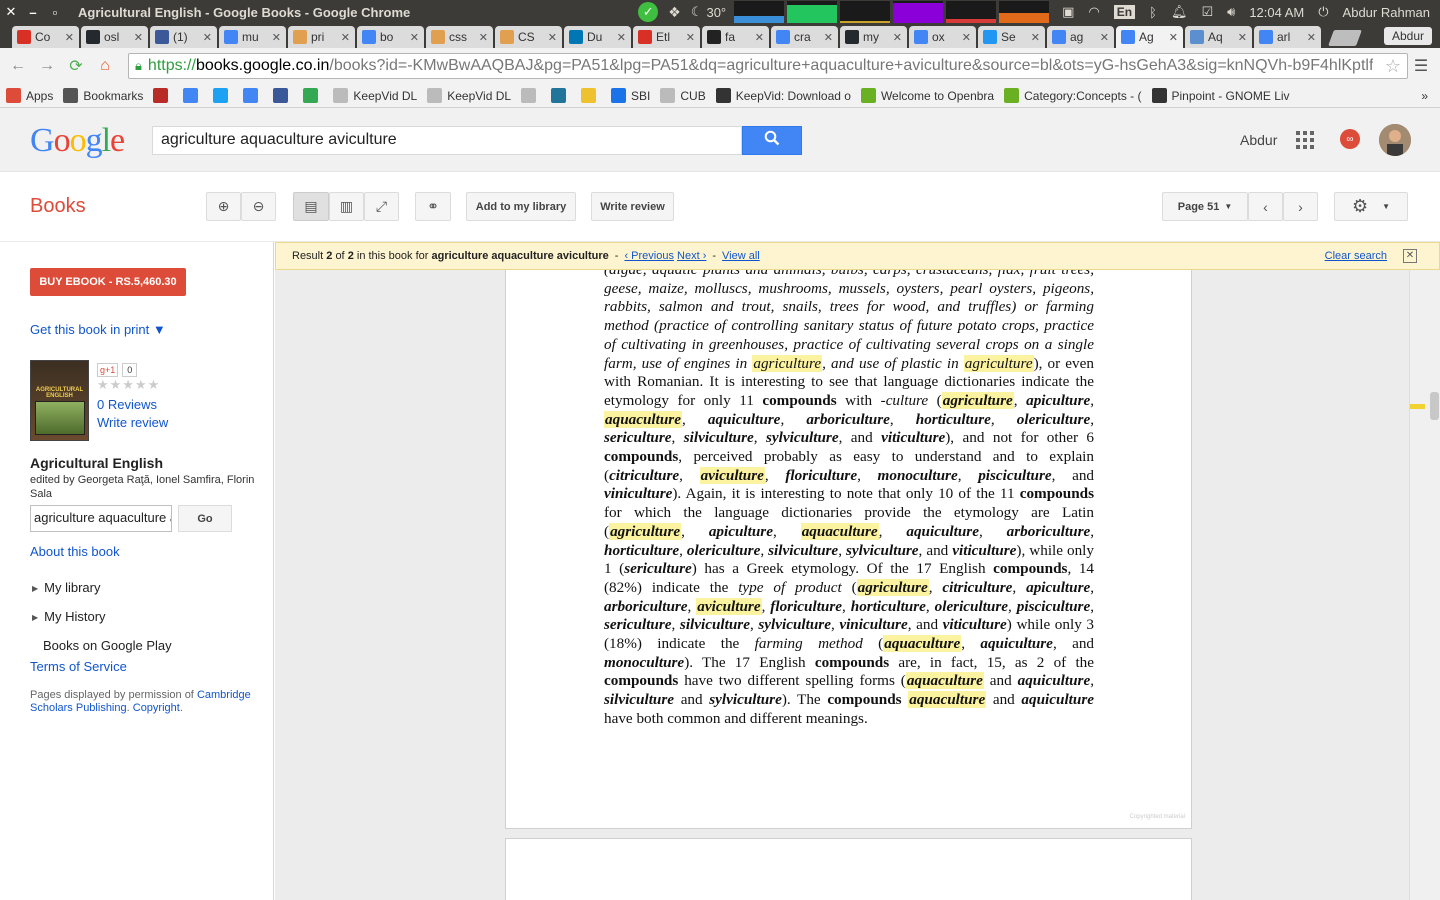 This screenshot has width=1440, height=900. What do you see at coordinates (76, 66) in the screenshot?
I see `reload-icon: ⟳` at bounding box center [76, 66].